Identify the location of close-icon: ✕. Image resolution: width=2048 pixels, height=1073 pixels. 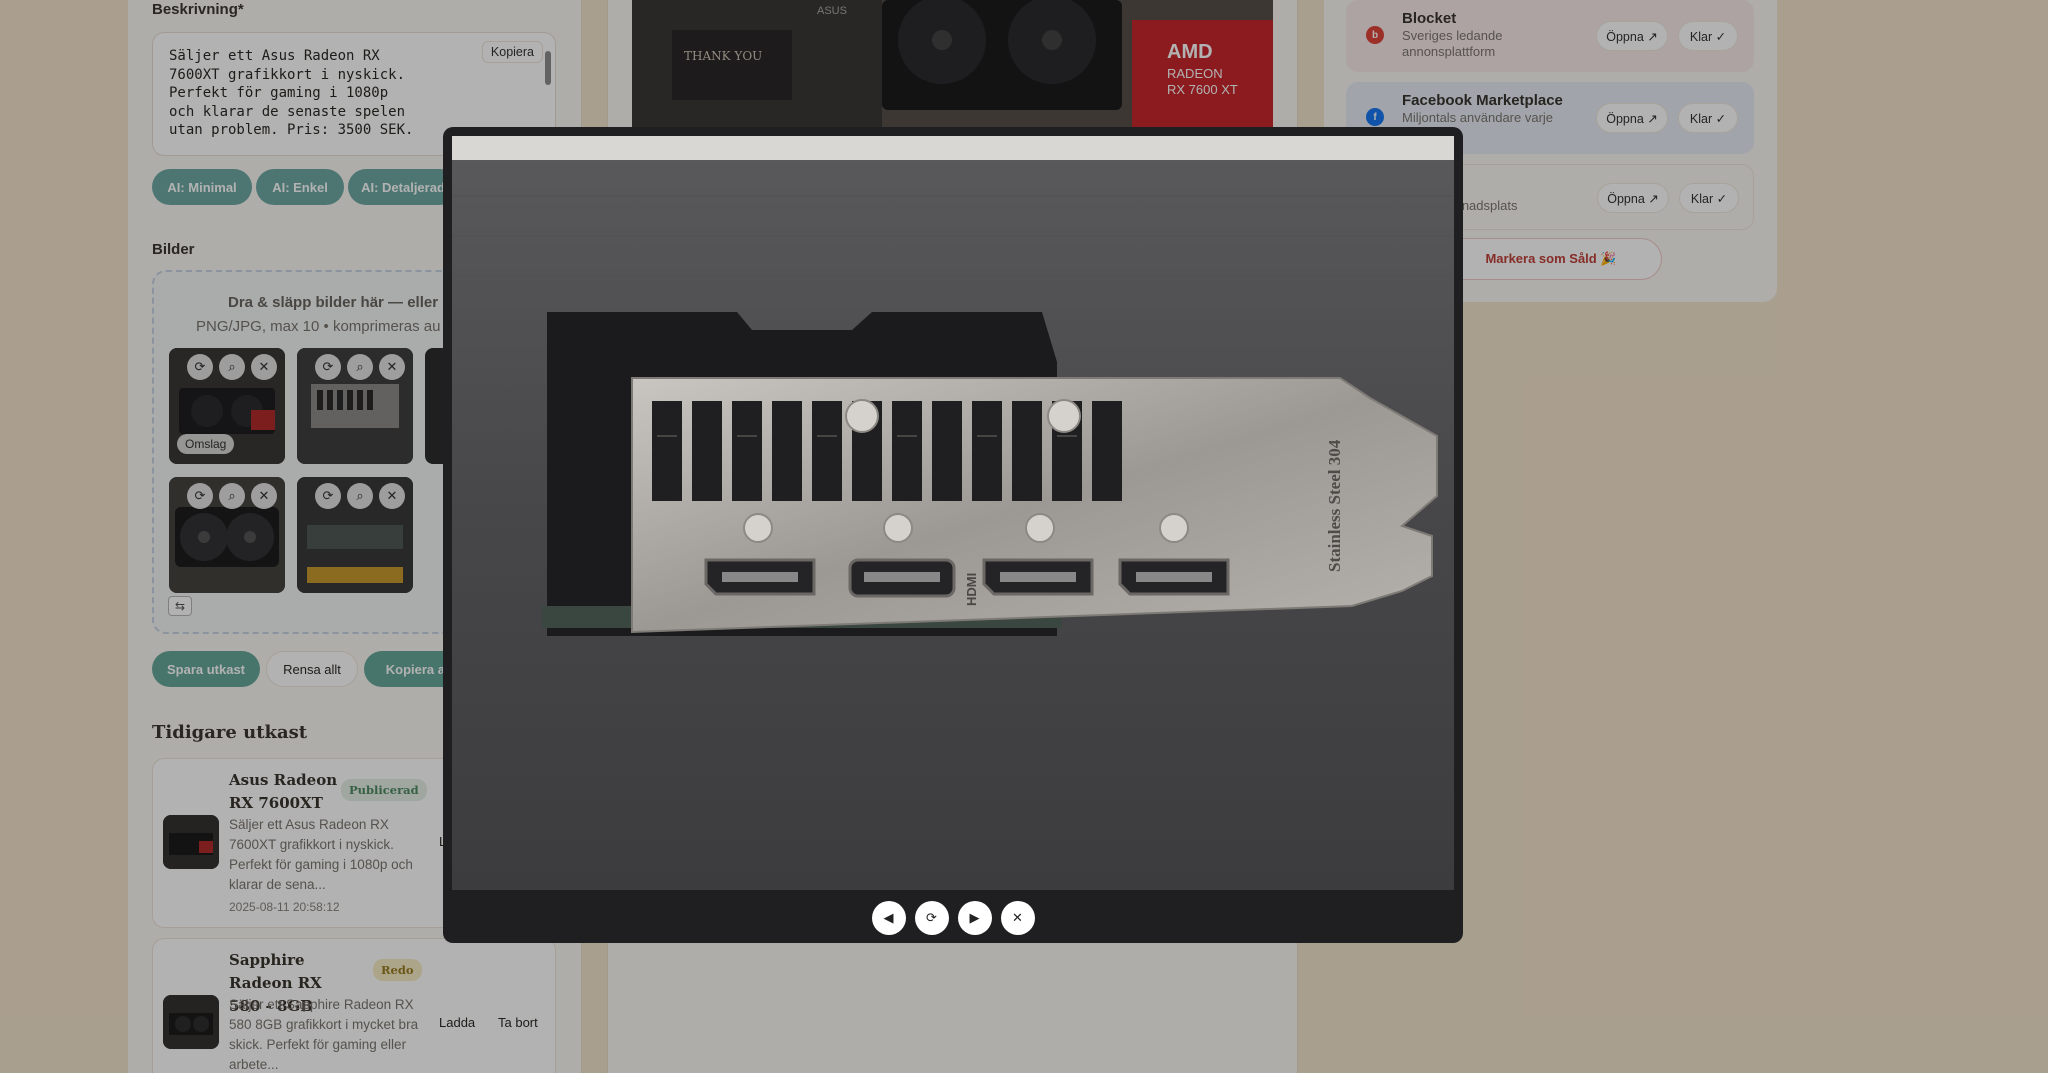
(1017, 918).